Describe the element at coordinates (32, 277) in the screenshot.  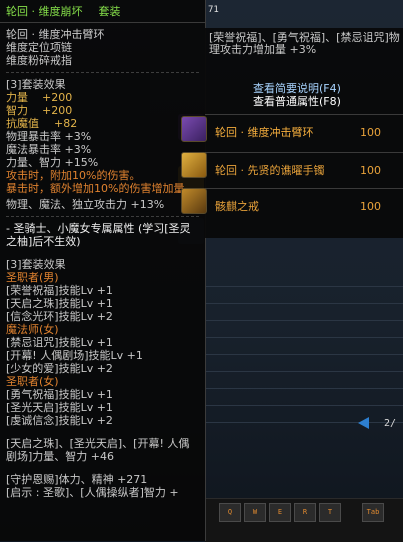
I see `class-group-name: 圣职者(男)` at that location.